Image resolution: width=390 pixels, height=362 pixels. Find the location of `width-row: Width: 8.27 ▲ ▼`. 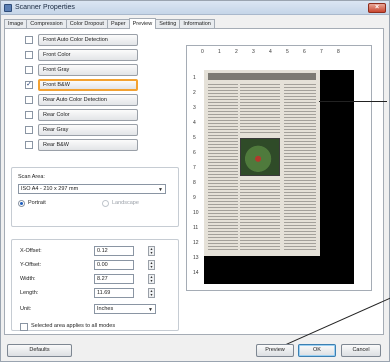

width-row: Width: 8.27 ▲ ▼ is located at coordinates (95, 279).